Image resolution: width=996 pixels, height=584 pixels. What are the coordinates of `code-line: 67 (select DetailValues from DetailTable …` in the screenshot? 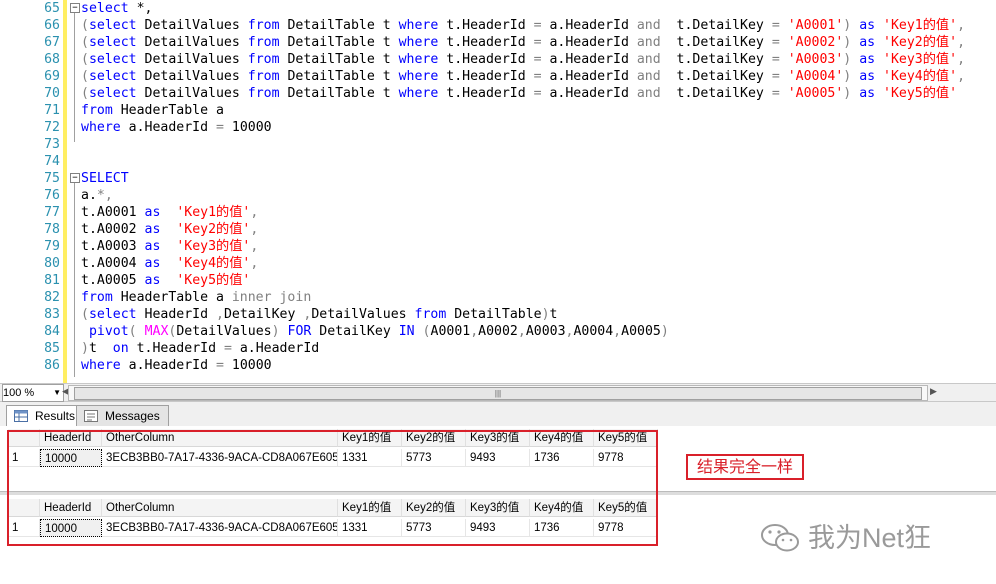 It's located at (498, 42).